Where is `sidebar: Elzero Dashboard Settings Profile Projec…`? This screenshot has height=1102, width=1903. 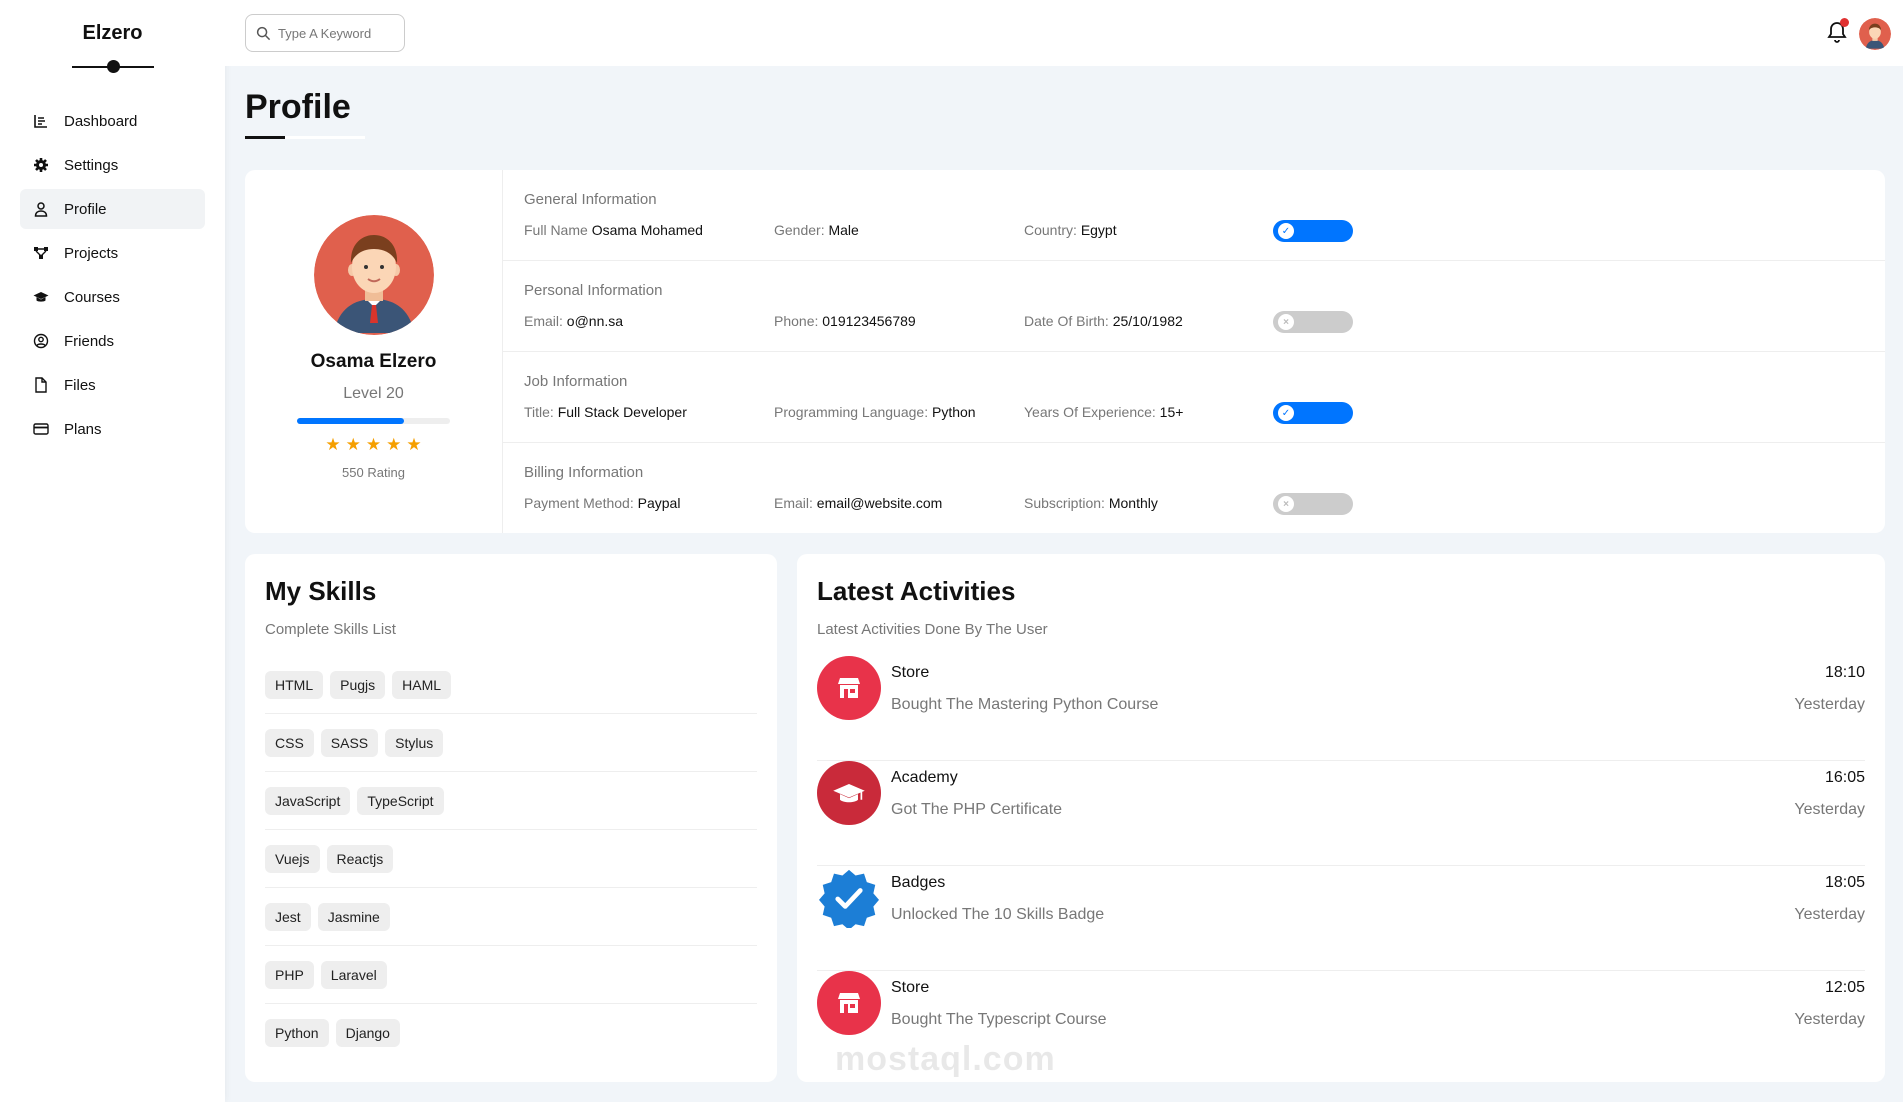 sidebar: Elzero Dashboard Settings Profile Projec… is located at coordinates (112, 551).